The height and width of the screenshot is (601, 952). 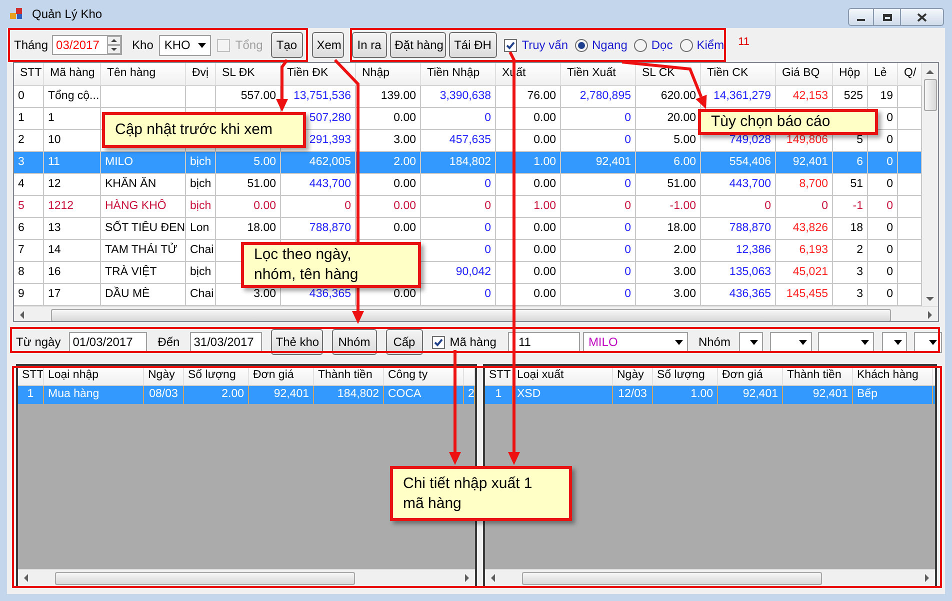 What do you see at coordinates (849, 74) in the screenshot?
I see `column-header: Hộp` at bounding box center [849, 74].